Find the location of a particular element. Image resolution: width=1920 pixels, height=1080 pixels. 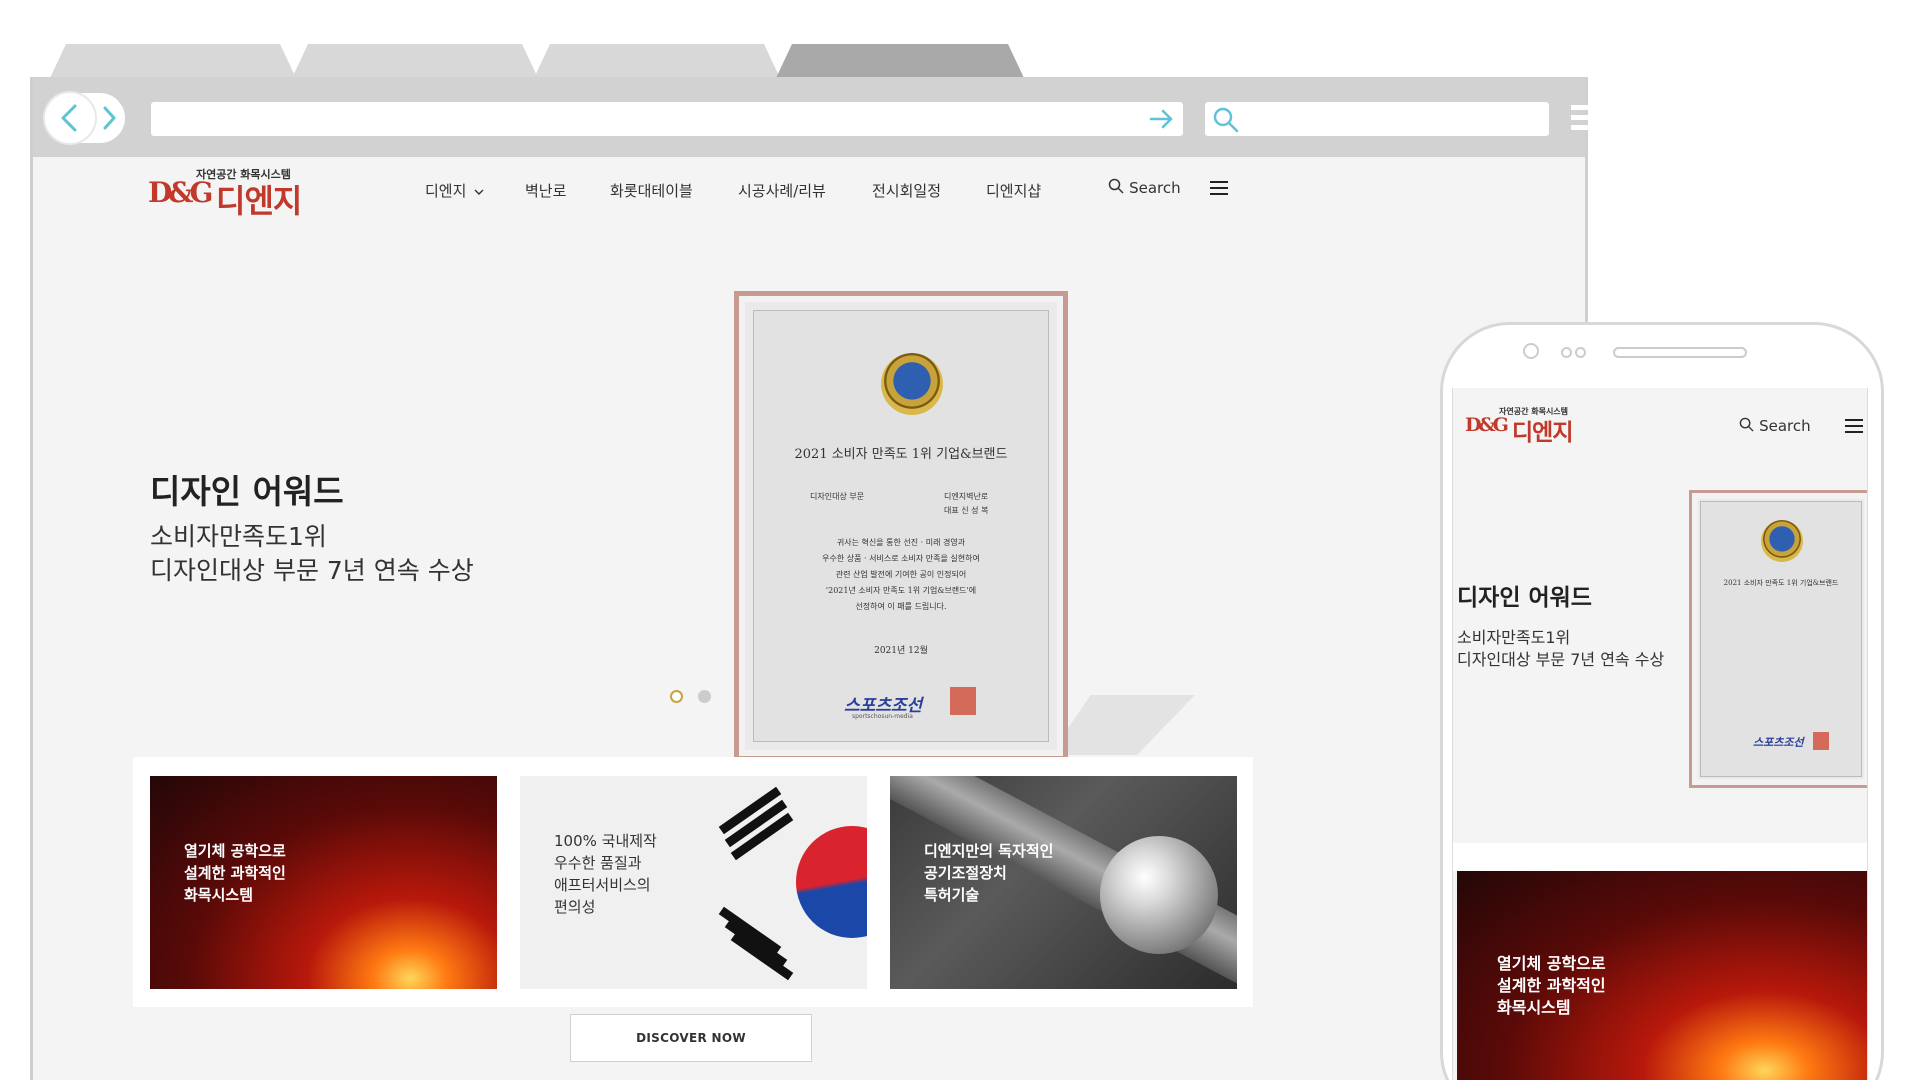

mobile-feature-card-fire: 열기체 공학으로 설계한 과학적인 화목시스템 is located at coordinates (1662, 975).